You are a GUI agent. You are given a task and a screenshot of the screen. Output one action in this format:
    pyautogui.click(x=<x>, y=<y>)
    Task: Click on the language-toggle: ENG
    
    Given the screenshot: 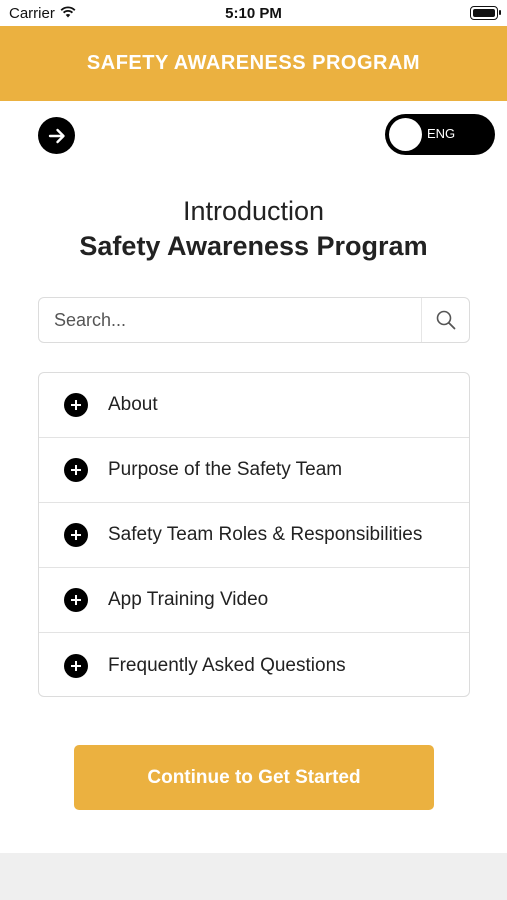 What is the action you would take?
    pyautogui.click(x=440, y=134)
    